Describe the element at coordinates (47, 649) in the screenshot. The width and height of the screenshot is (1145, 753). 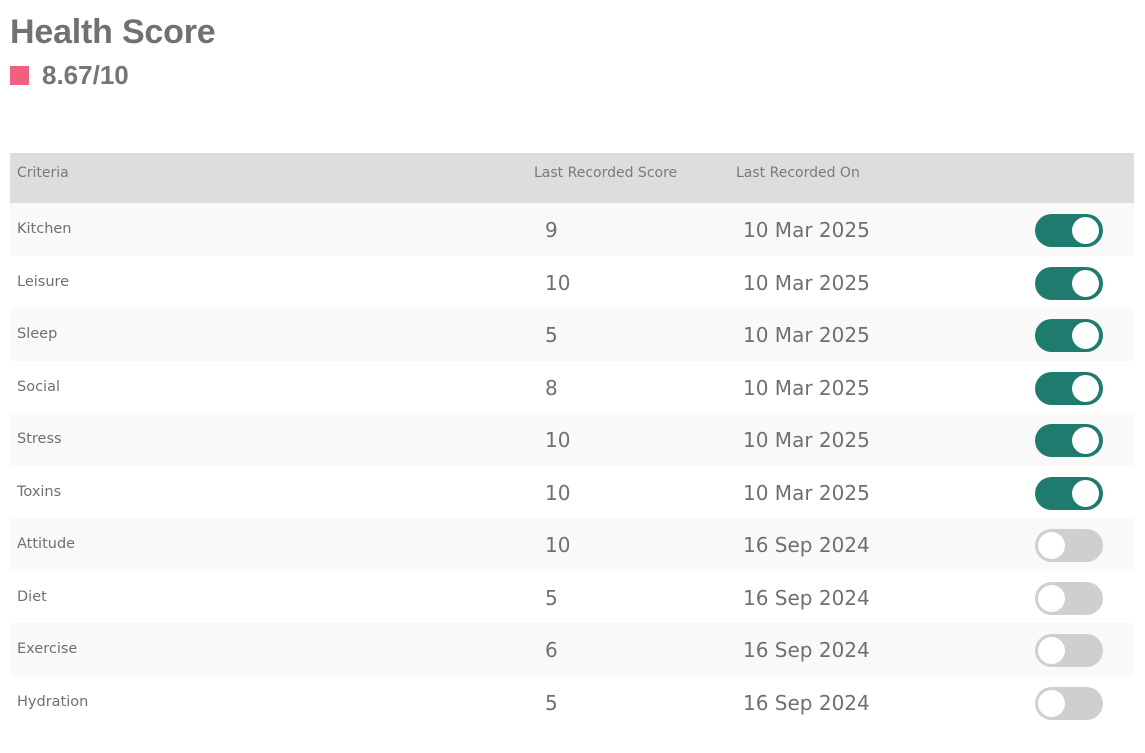
I see `criteria-name: Exercise` at that location.